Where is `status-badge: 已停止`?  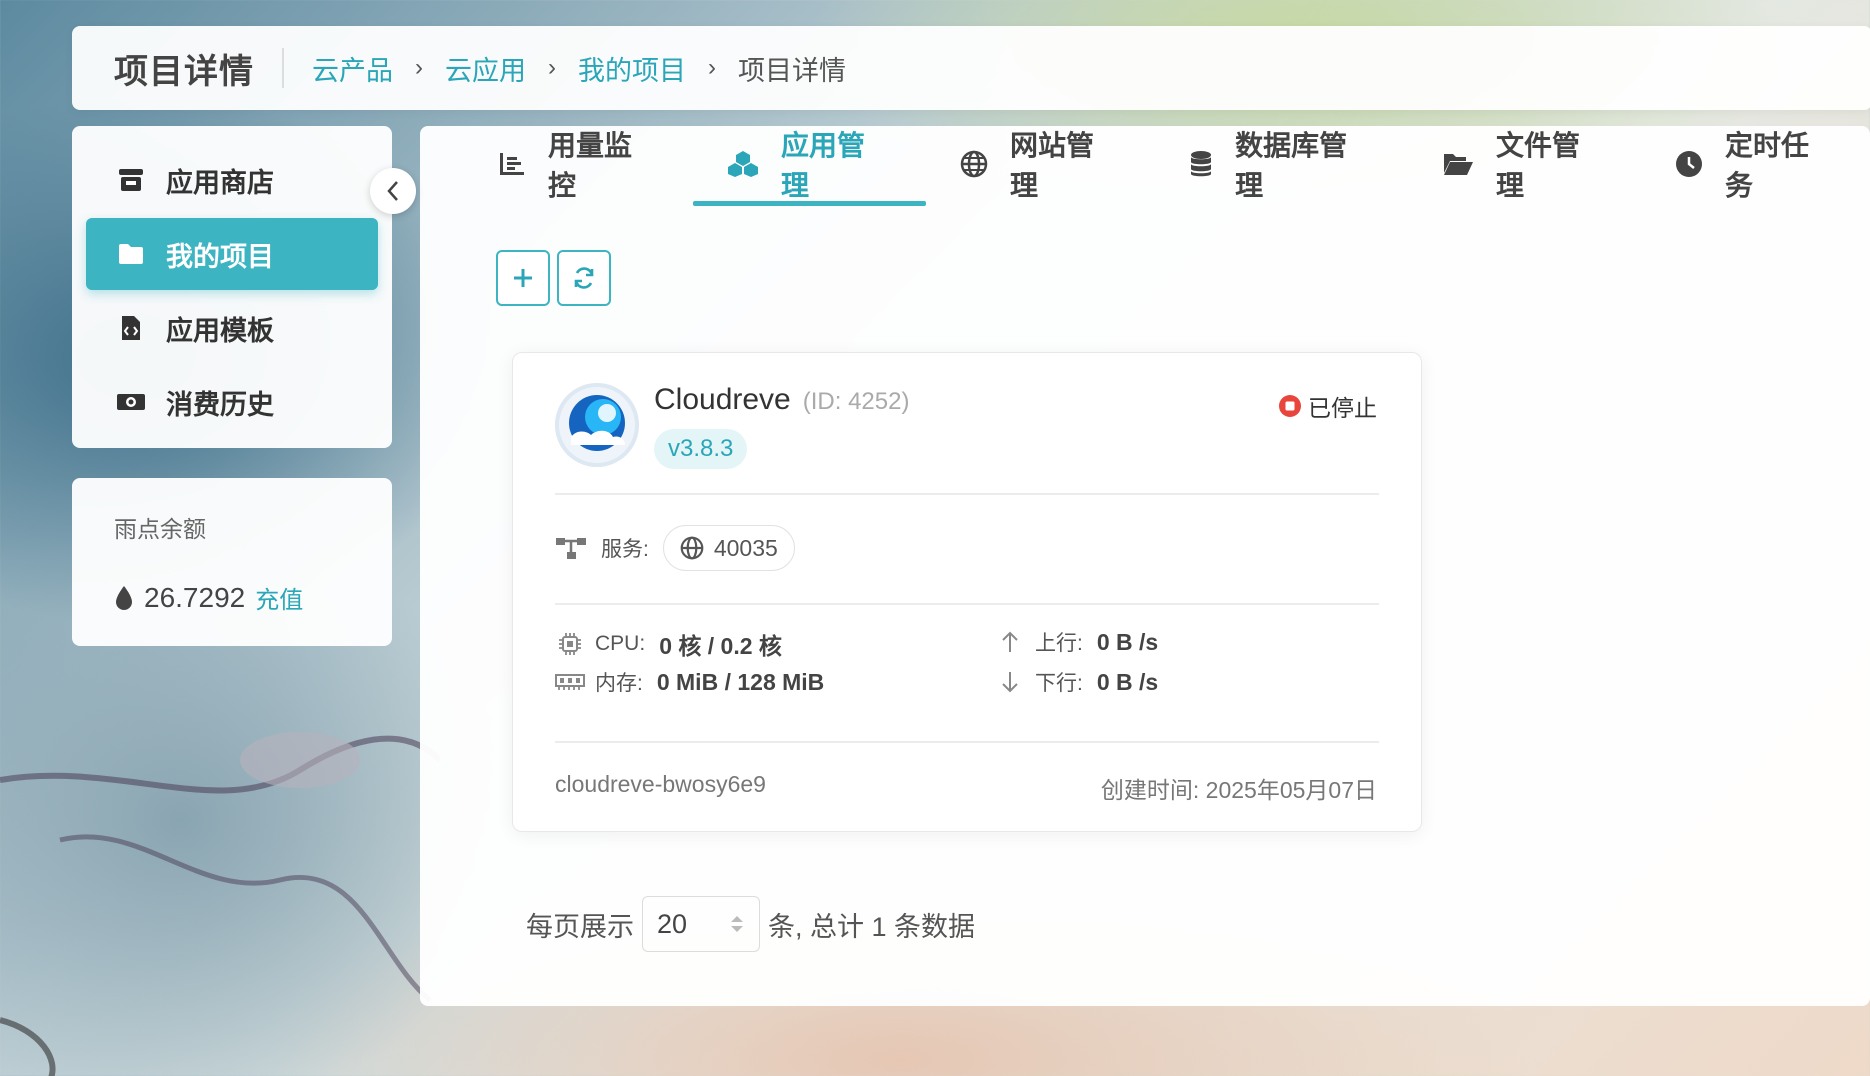 status-badge: 已停止 is located at coordinates (1327, 406).